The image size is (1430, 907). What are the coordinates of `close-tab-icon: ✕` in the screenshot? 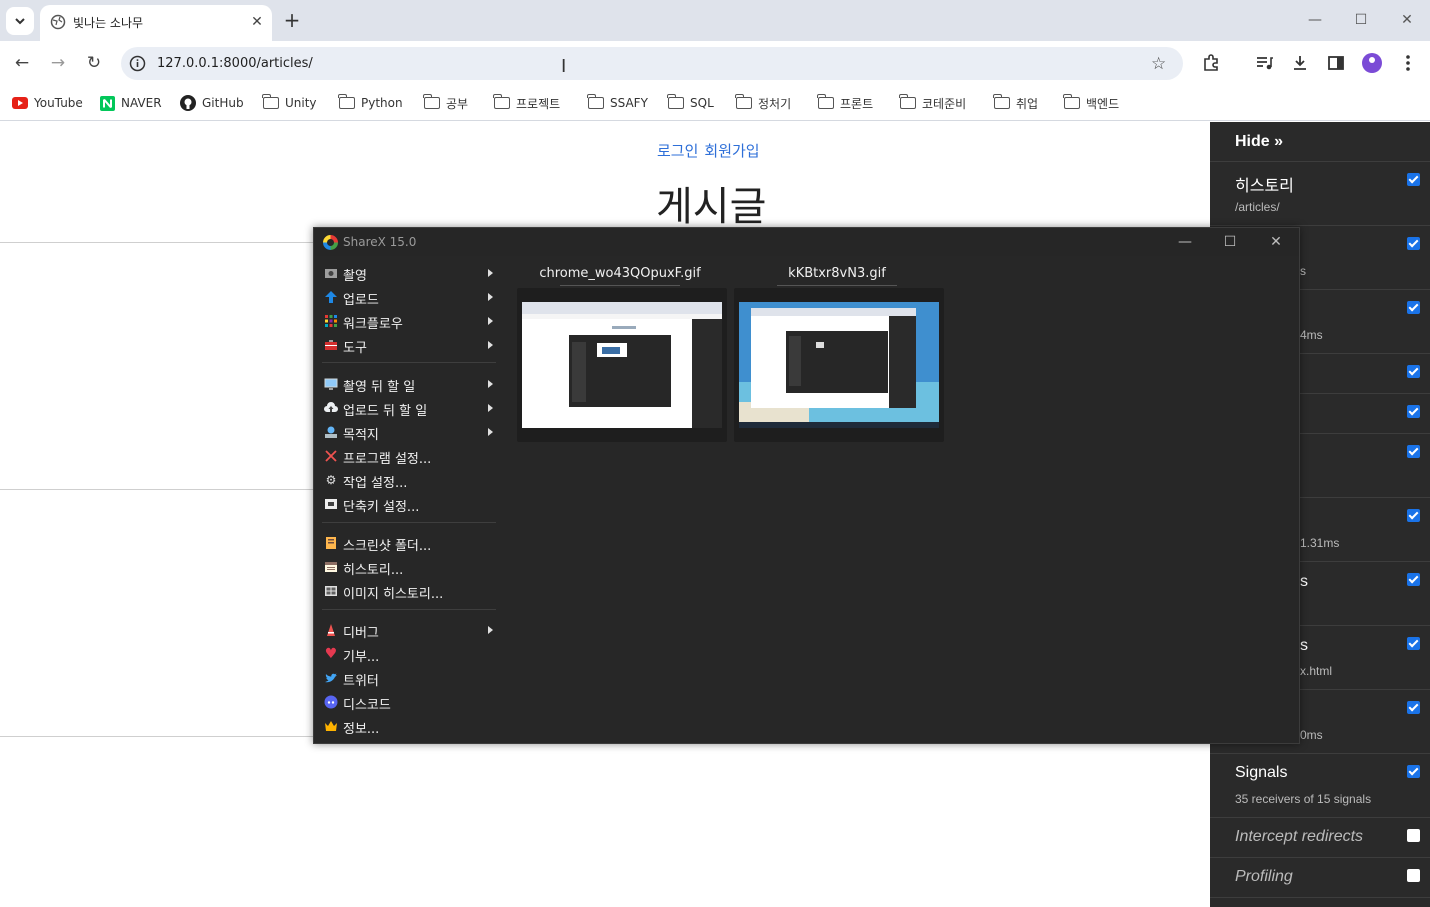 It's located at (257, 22).